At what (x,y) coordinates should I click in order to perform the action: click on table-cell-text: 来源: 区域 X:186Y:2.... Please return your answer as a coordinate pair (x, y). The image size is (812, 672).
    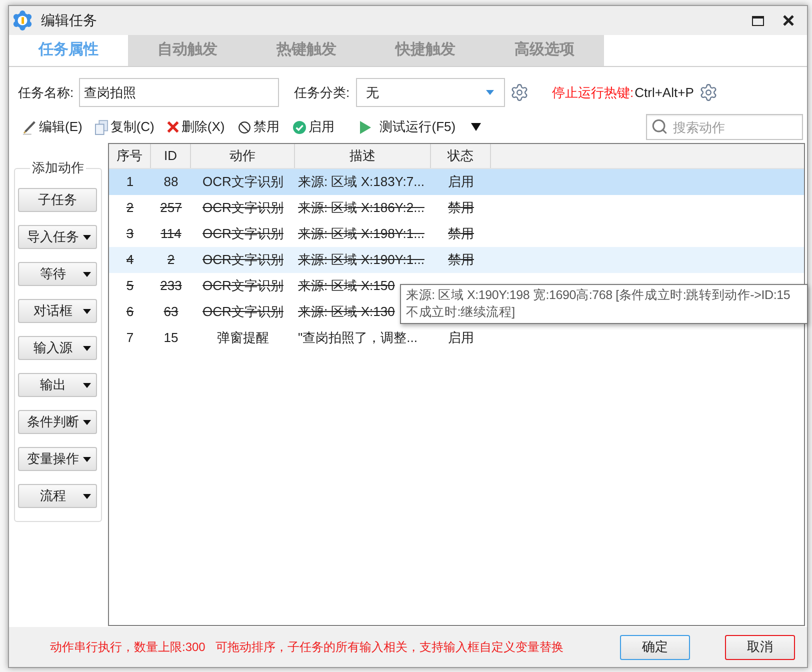
    Looking at the image, I should click on (361, 208).